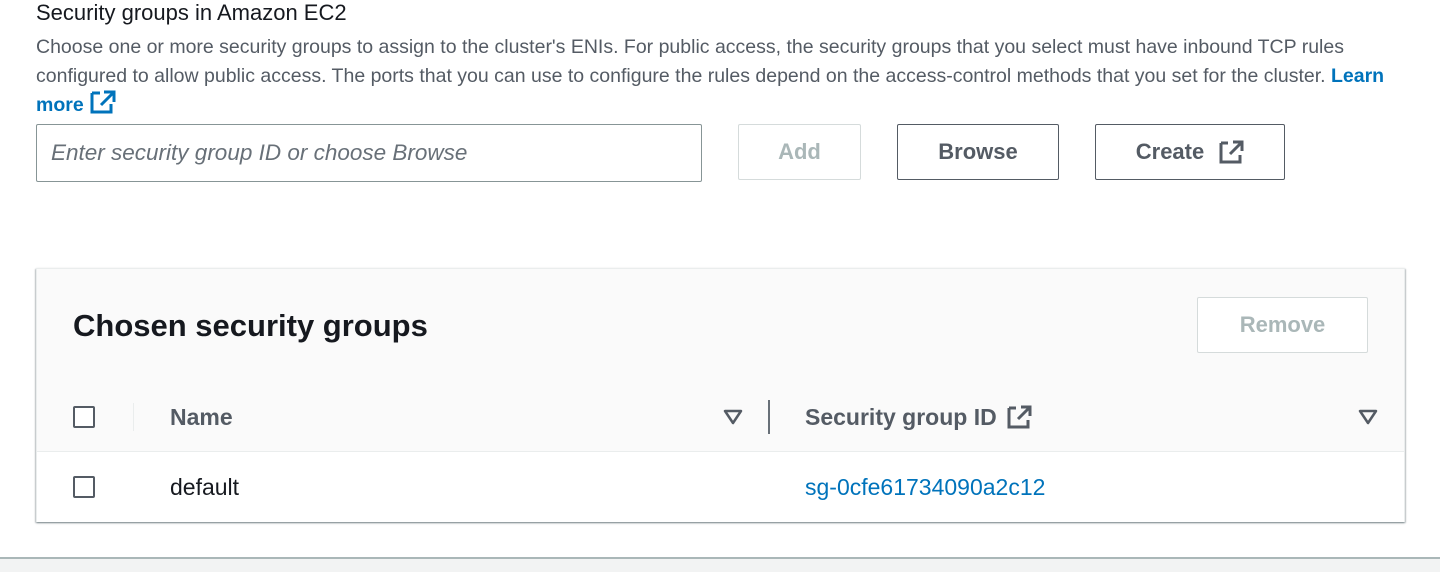  Describe the element at coordinates (769, 417) in the screenshot. I see `column-resize-handle` at that location.